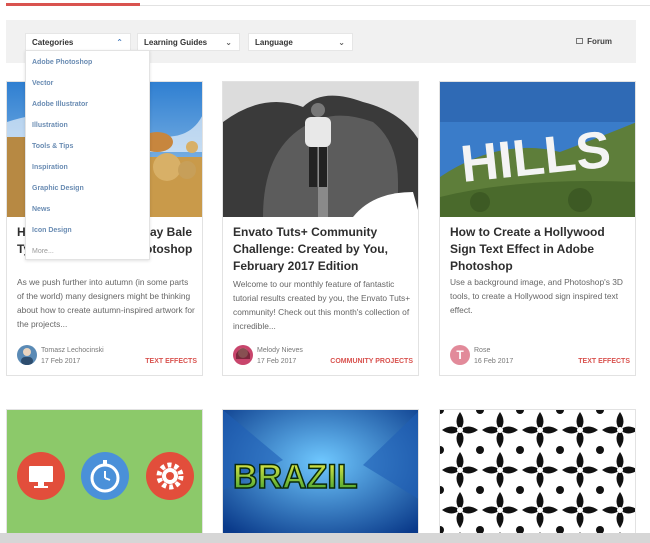 The width and height of the screenshot is (650, 543). What do you see at coordinates (176, 42) in the screenshot?
I see `learning-guides-label: Learning Guides` at bounding box center [176, 42].